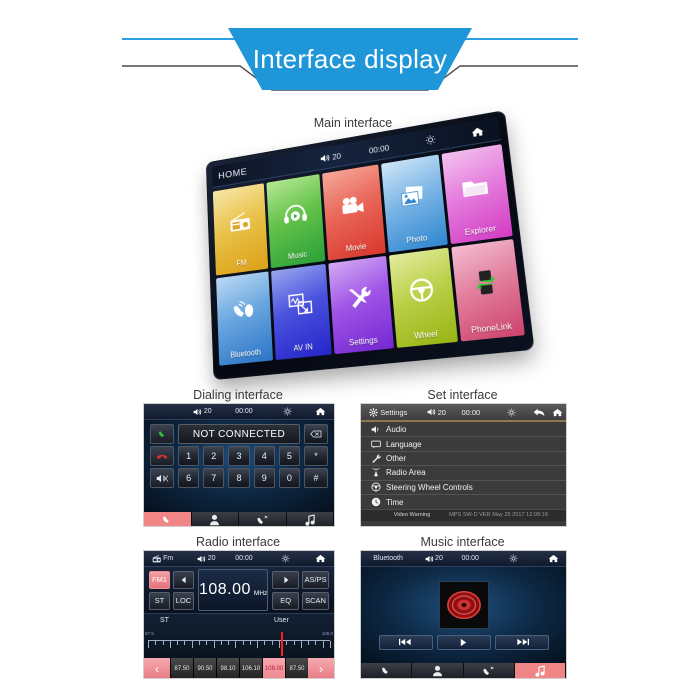 The image size is (700, 700). What do you see at coordinates (354, 212) in the screenshot?
I see `tile-movie: Movie` at bounding box center [354, 212].